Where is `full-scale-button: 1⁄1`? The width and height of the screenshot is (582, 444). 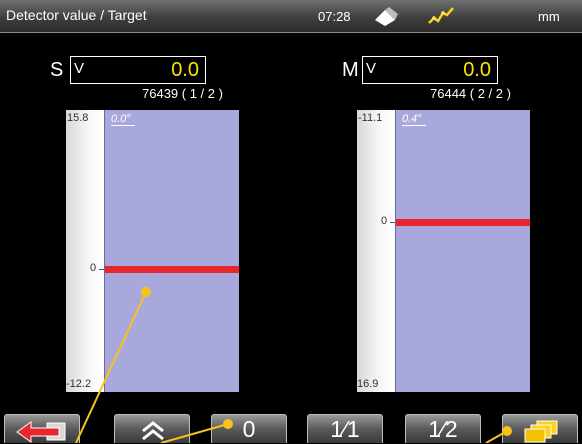
full-scale-button: 1⁄1 is located at coordinates (345, 428).